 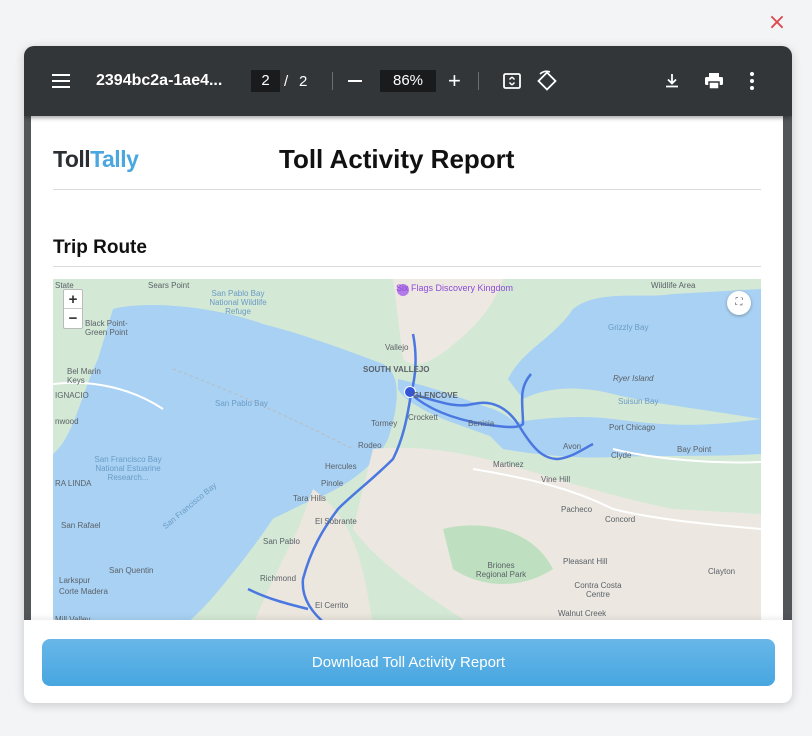 What do you see at coordinates (67, 421) in the screenshot?
I see `map-label: nwood` at bounding box center [67, 421].